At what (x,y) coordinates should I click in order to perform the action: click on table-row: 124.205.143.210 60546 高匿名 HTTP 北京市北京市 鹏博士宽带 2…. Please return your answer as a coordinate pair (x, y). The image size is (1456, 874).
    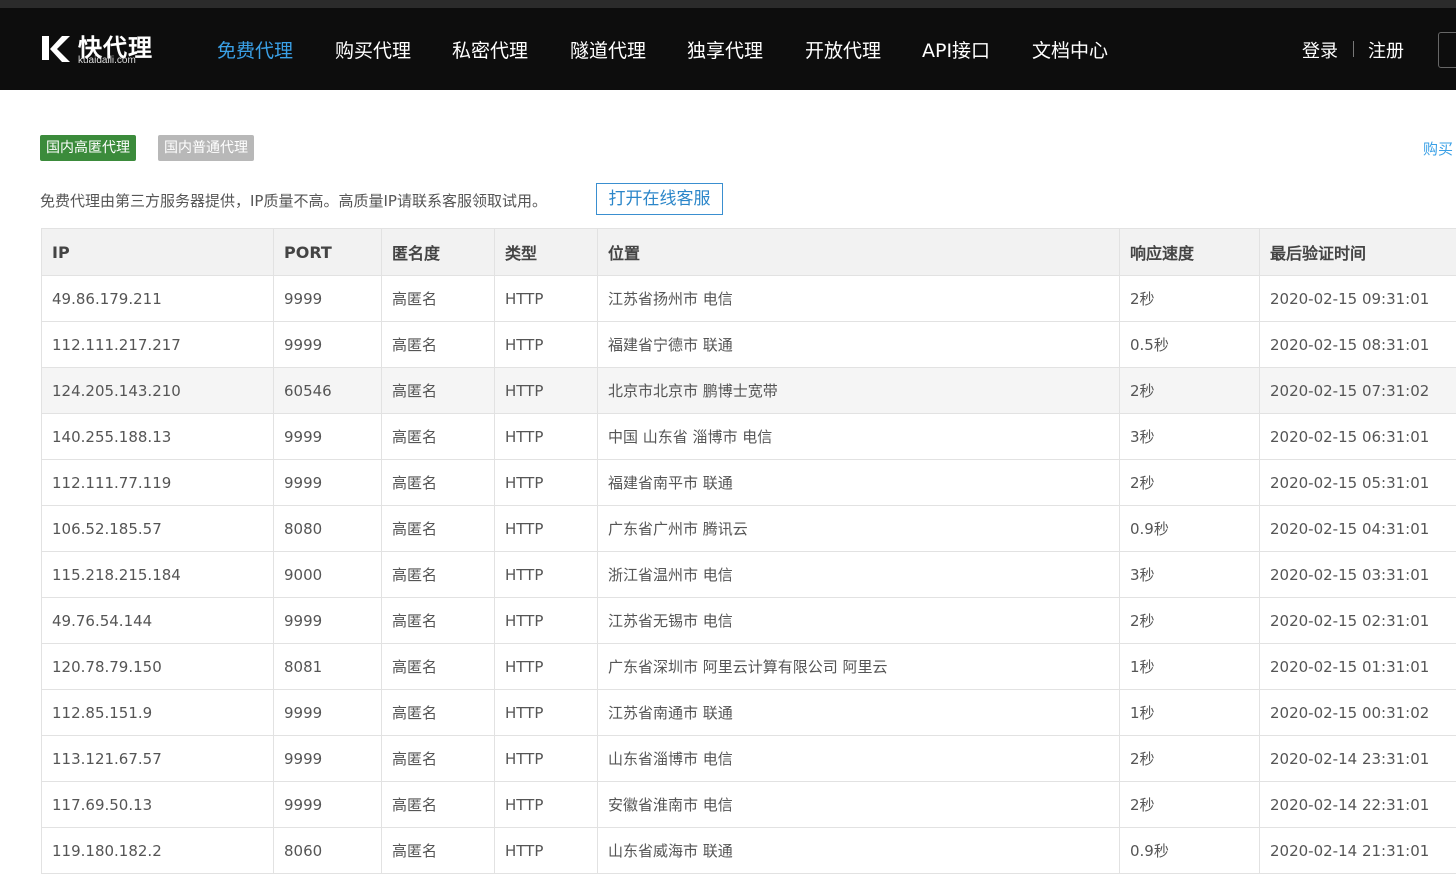
    Looking at the image, I should click on (748, 390).